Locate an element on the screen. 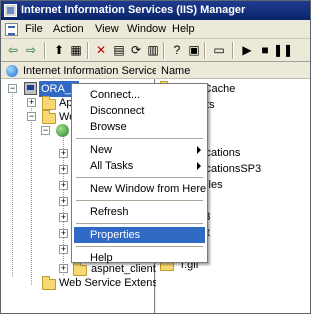  computer-icon: ▭ is located at coordinates (219, 50).